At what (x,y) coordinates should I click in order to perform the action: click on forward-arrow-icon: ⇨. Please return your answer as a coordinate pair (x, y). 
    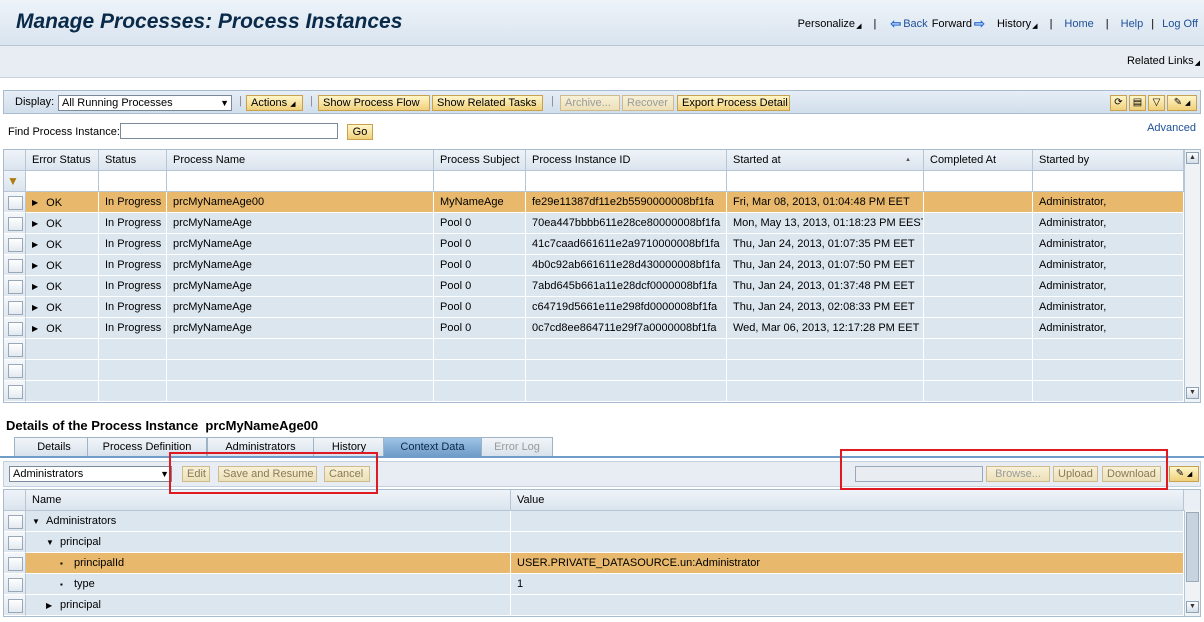
    Looking at the image, I should click on (979, 24).